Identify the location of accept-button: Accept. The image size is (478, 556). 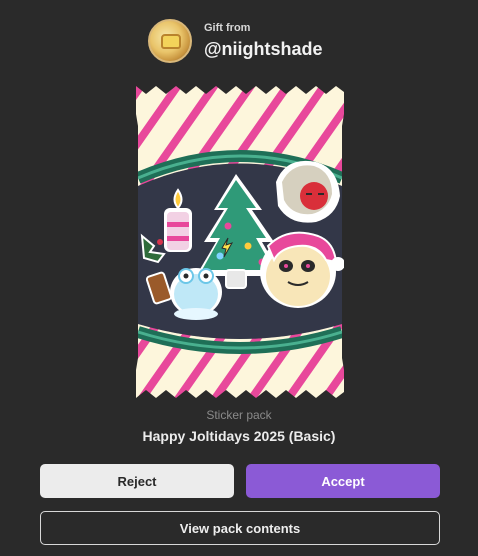
(343, 481).